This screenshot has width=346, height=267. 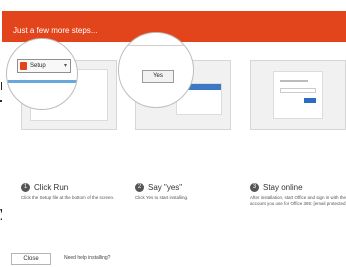 What do you see at coordinates (51, 187) in the screenshot?
I see `step-title: Click Run` at bounding box center [51, 187].